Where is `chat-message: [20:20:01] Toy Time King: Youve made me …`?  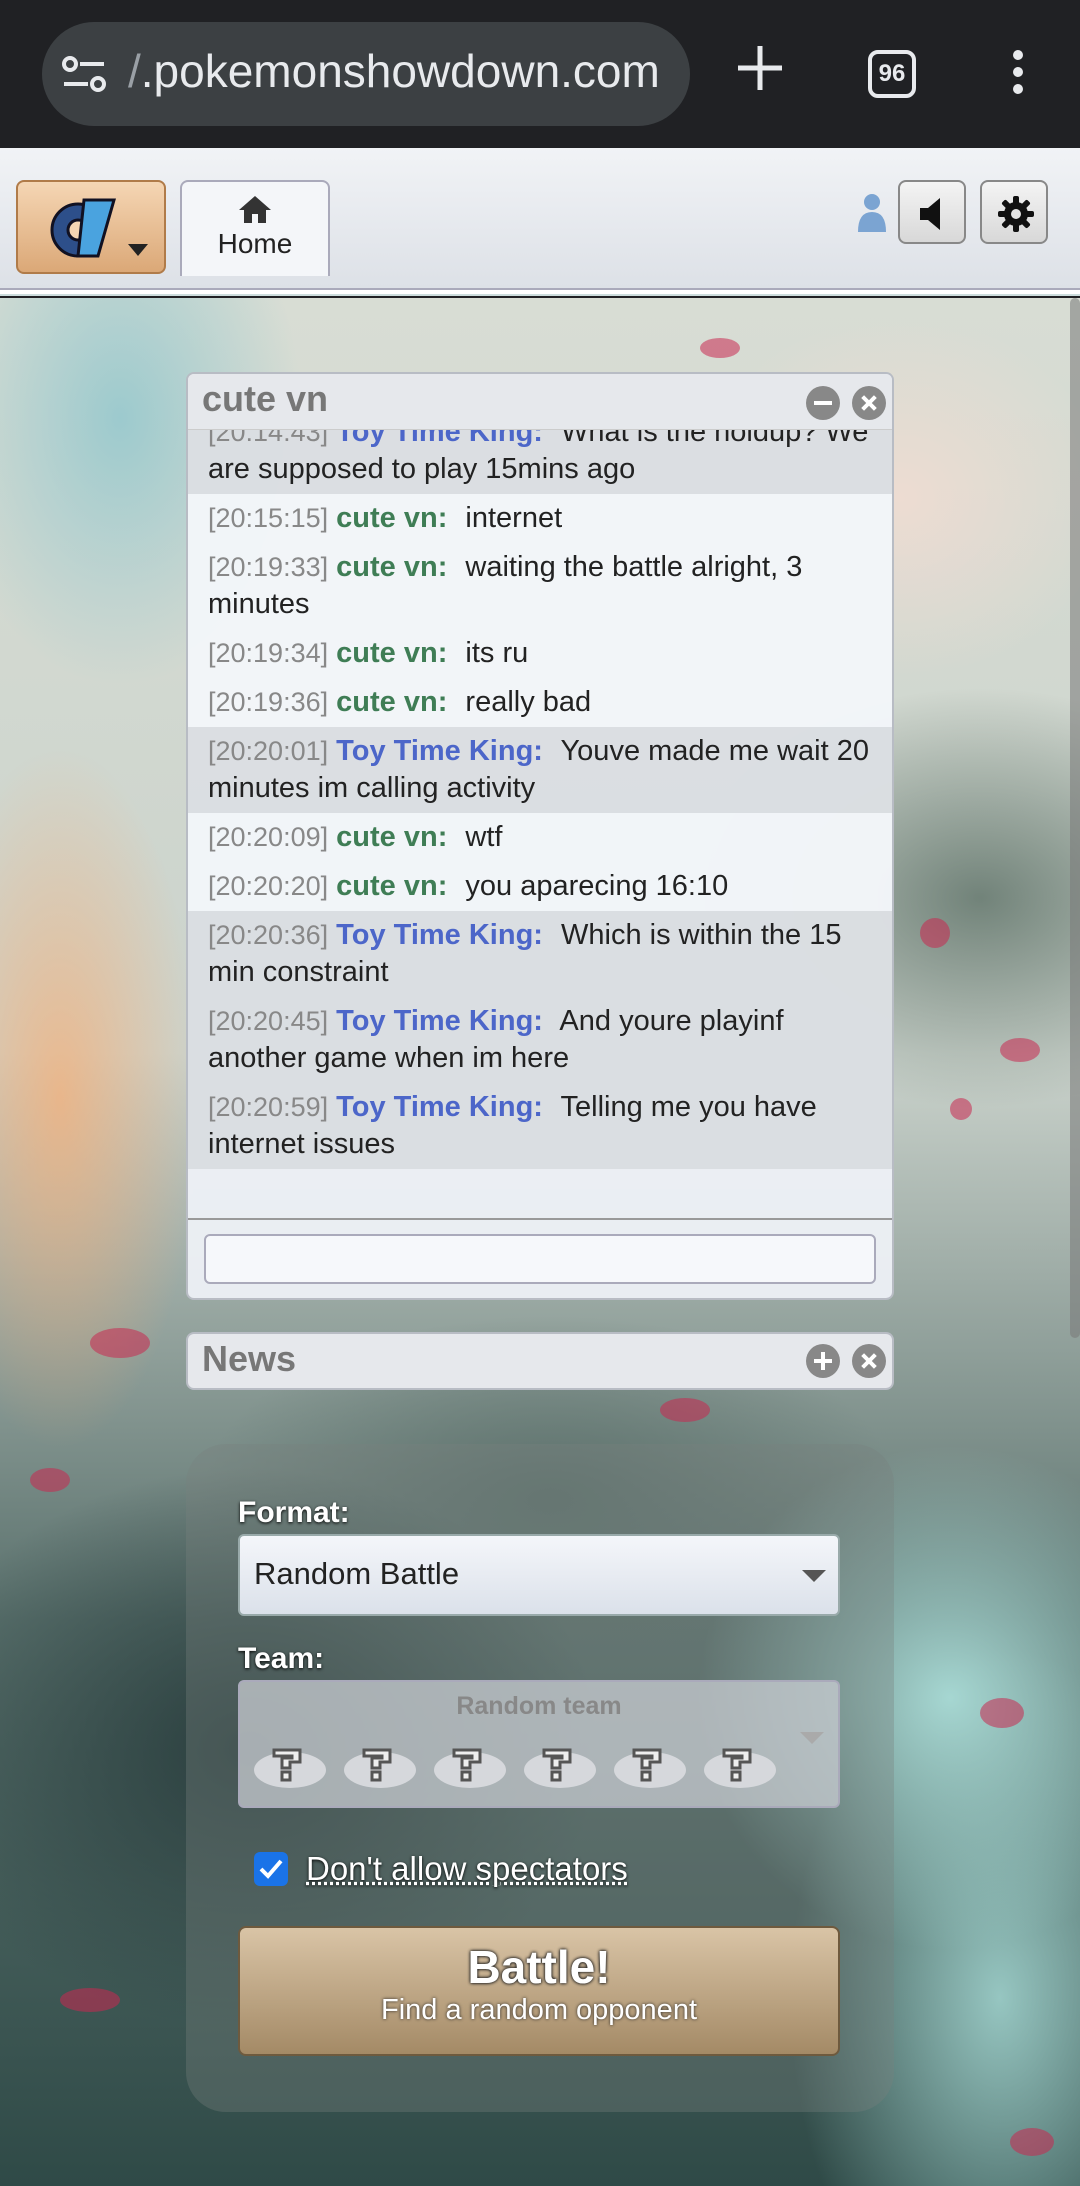
chat-message: [20:20:01] Toy Time King: Youve made me … is located at coordinates (540, 770).